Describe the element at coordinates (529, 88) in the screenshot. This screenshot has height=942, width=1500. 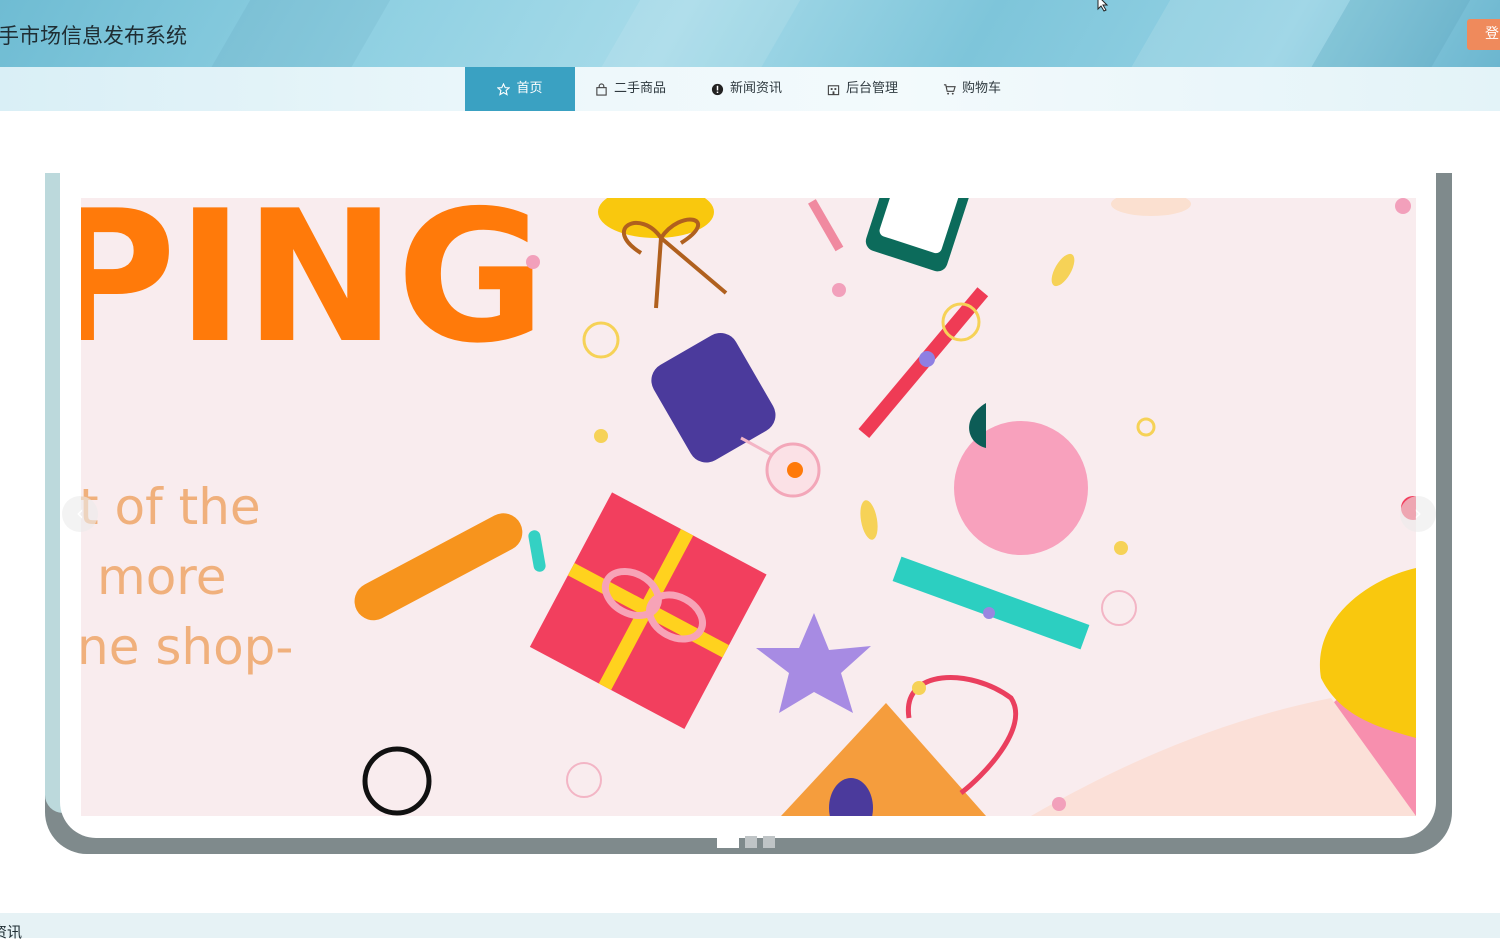
I see `nav-item-label: 首页` at that location.